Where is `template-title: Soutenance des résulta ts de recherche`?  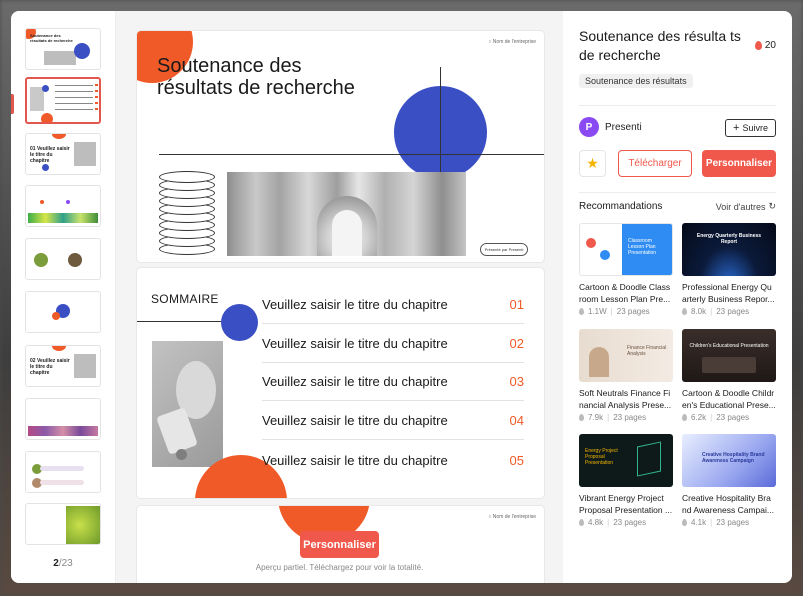
template-title: Soutenance des résulta ts de recherche is located at coordinates (660, 45).